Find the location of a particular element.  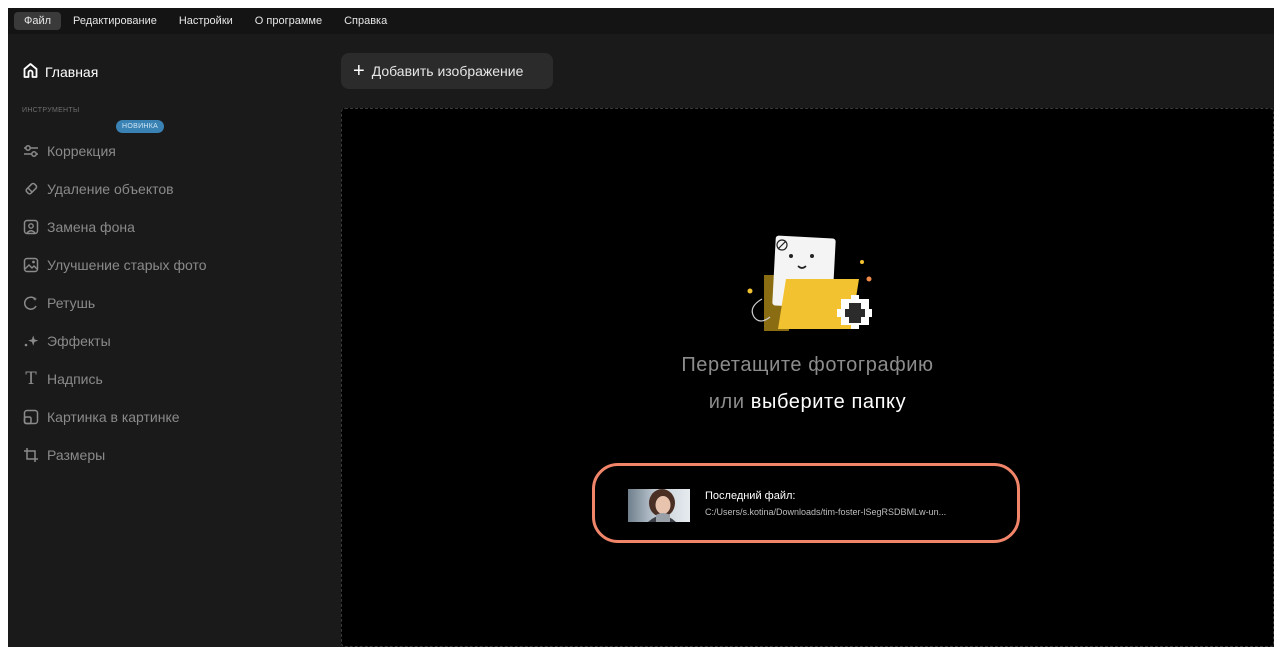

retouch-icon is located at coordinates (31, 303).